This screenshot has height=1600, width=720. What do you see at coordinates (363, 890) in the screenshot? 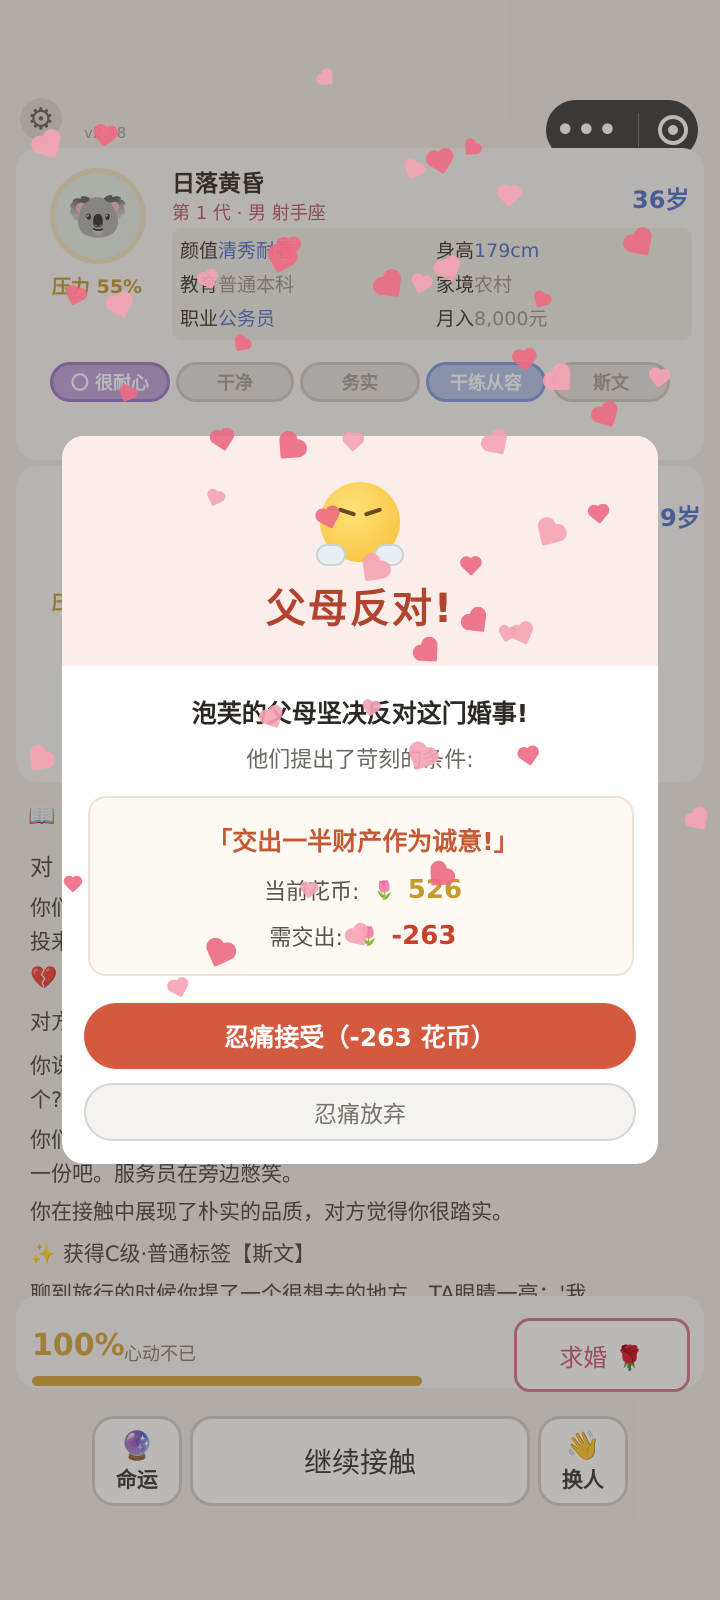
I see `current-coins-row: 当前花币: 🌷 526` at bounding box center [363, 890].